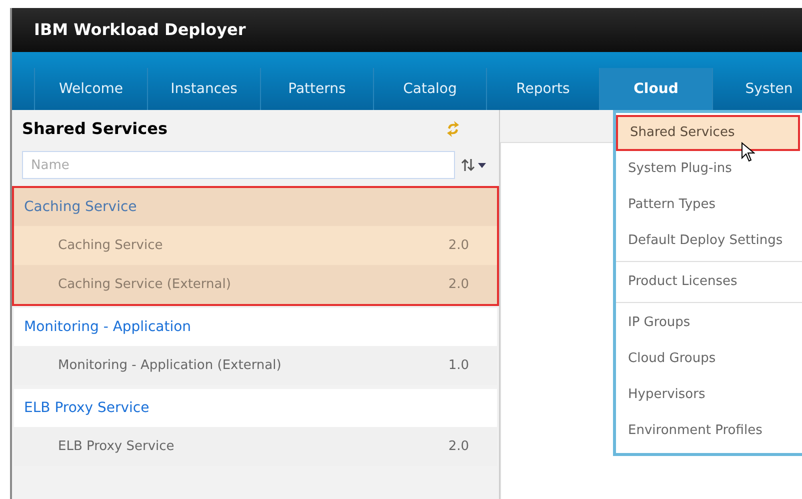  What do you see at coordinates (116, 447) in the screenshot?
I see `service-name: ELB Proxy Service` at bounding box center [116, 447].